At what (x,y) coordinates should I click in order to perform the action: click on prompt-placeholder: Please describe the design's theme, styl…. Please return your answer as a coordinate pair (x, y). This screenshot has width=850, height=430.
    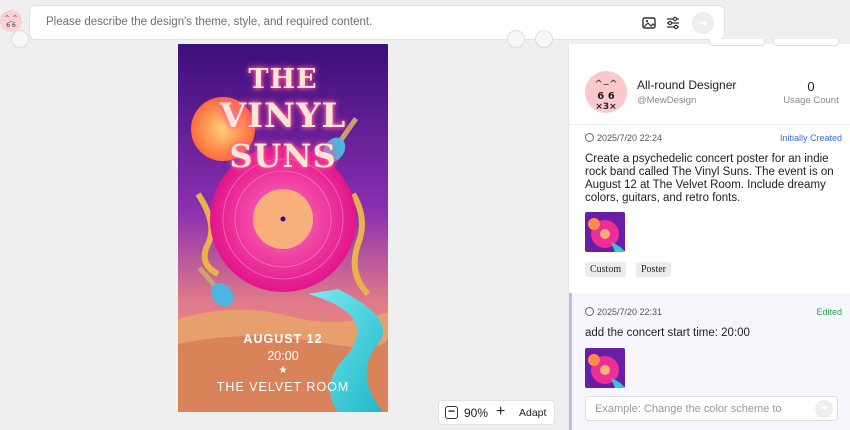
    Looking at the image, I should click on (209, 22).